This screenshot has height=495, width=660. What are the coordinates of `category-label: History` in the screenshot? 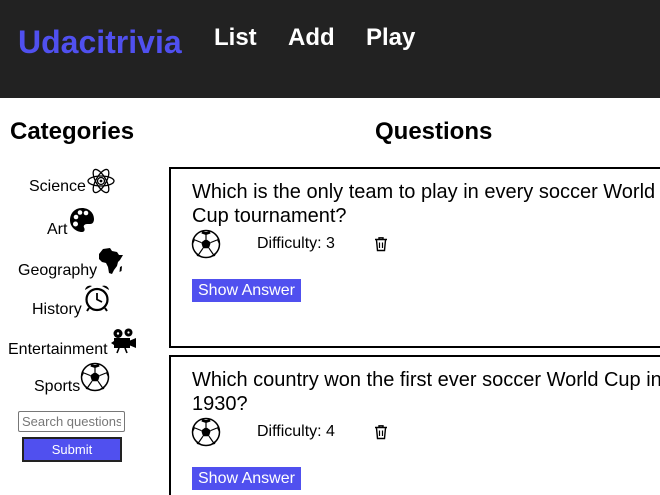 It's located at (57, 309).